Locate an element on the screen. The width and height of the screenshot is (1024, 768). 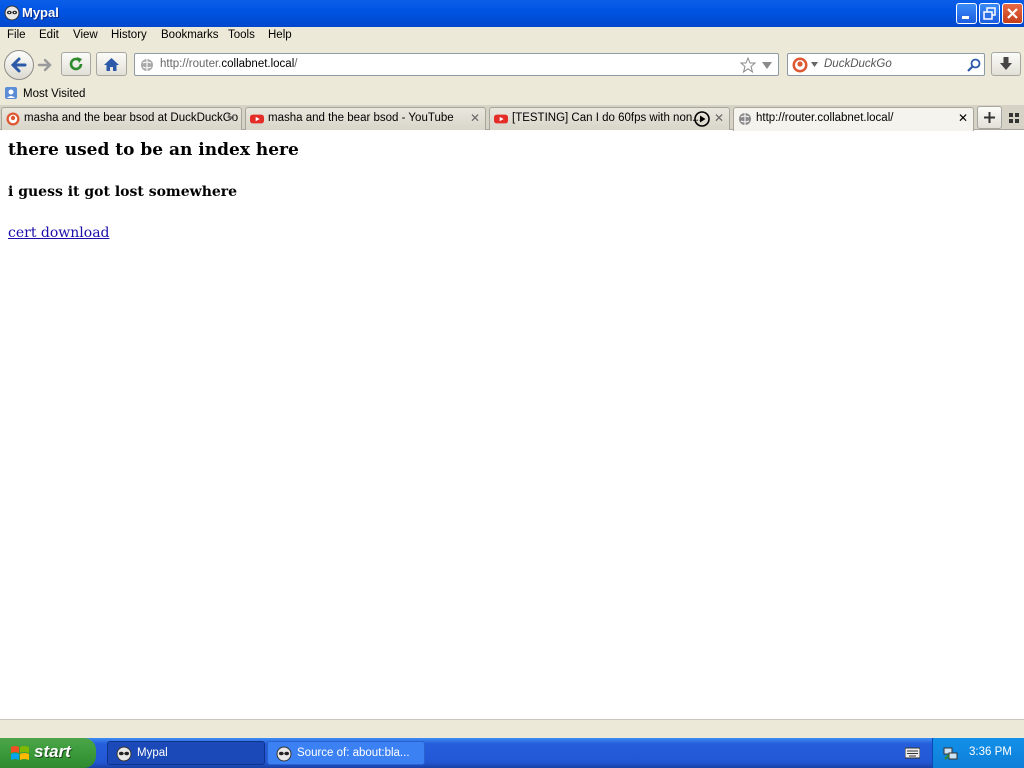
tab-router-active: http://router.collabnet.local/ ✕ is located at coordinates (853, 119).